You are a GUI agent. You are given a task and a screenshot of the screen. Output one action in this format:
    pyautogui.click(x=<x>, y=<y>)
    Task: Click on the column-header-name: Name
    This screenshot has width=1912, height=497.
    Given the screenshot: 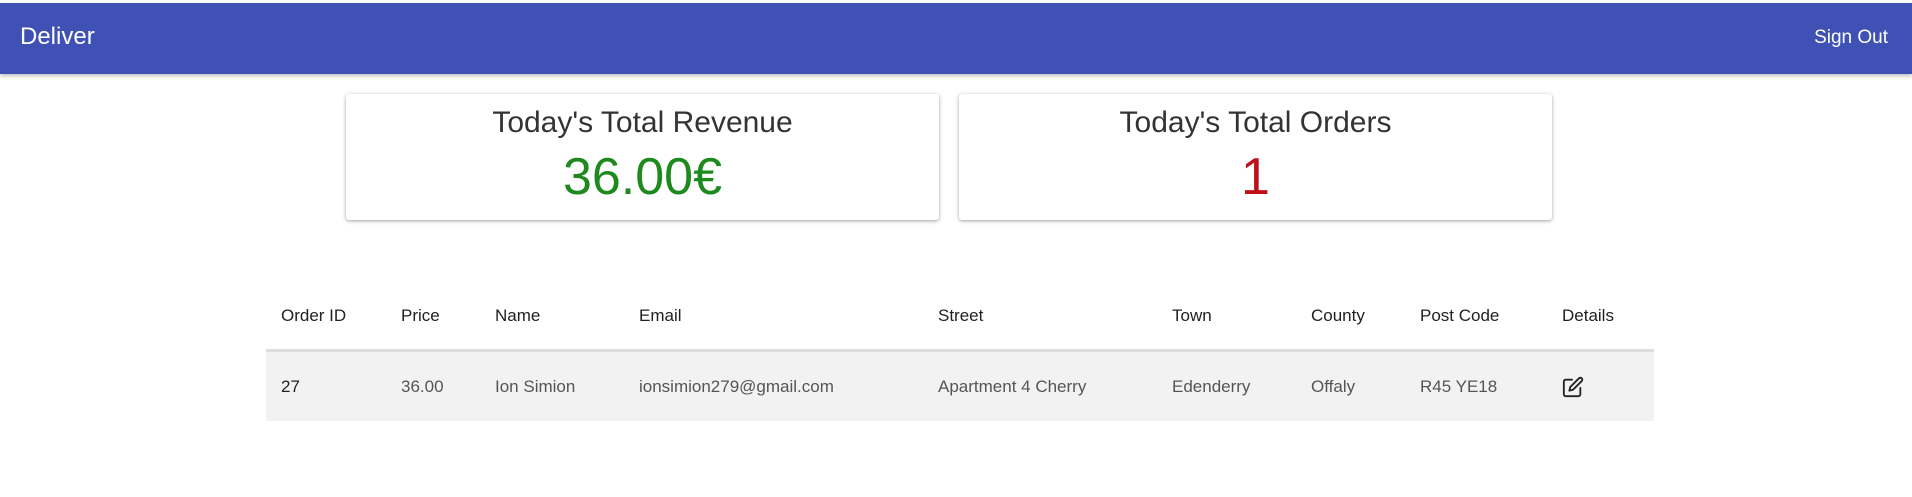 What is the action you would take?
    pyautogui.click(x=552, y=317)
    